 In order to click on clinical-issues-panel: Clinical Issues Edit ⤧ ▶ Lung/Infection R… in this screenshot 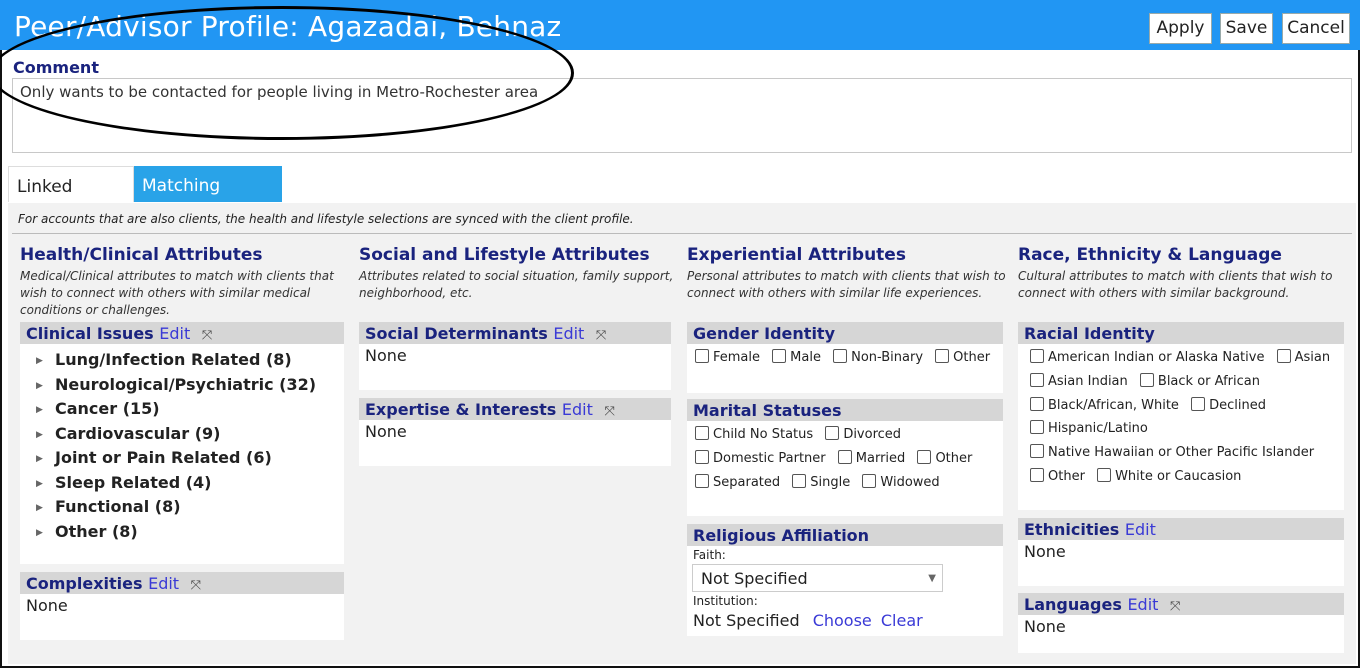, I will do `click(182, 443)`.